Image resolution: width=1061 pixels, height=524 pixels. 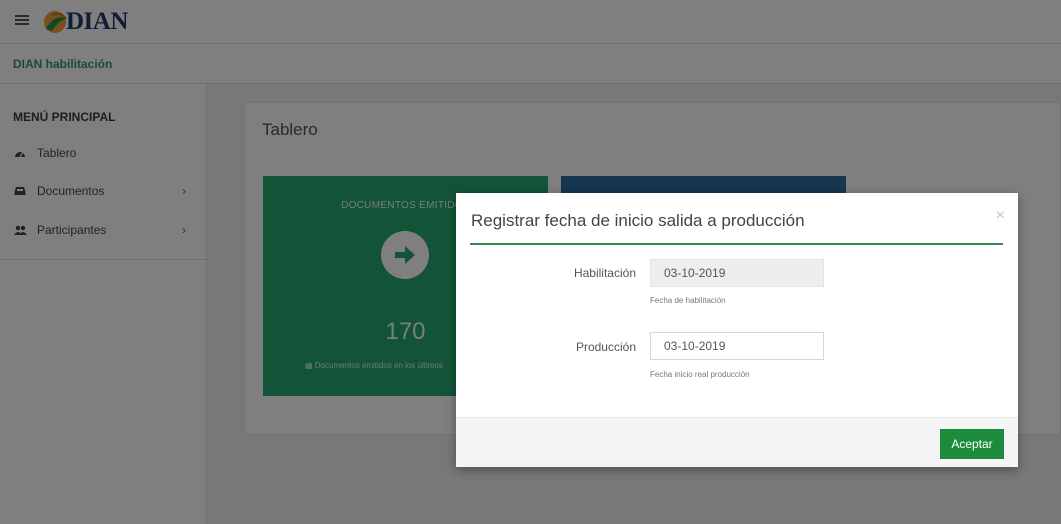 What do you see at coordinates (972, 444) in the screenshot?
I see `accept-button: Aceptar` at bounding box center [972, 444].